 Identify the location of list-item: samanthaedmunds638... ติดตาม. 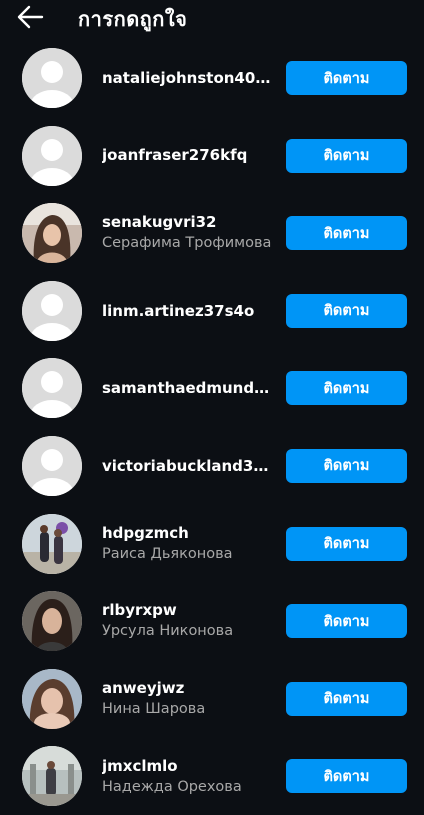
(212, 388).